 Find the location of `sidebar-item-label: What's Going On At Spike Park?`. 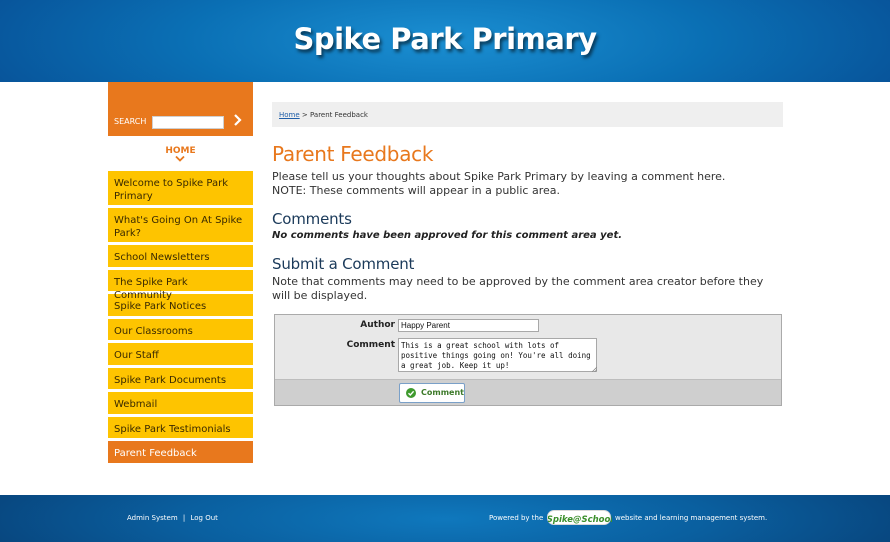

sidebar-item-label: What's Going On At Spike Park? is located at coordinates (178, 227).